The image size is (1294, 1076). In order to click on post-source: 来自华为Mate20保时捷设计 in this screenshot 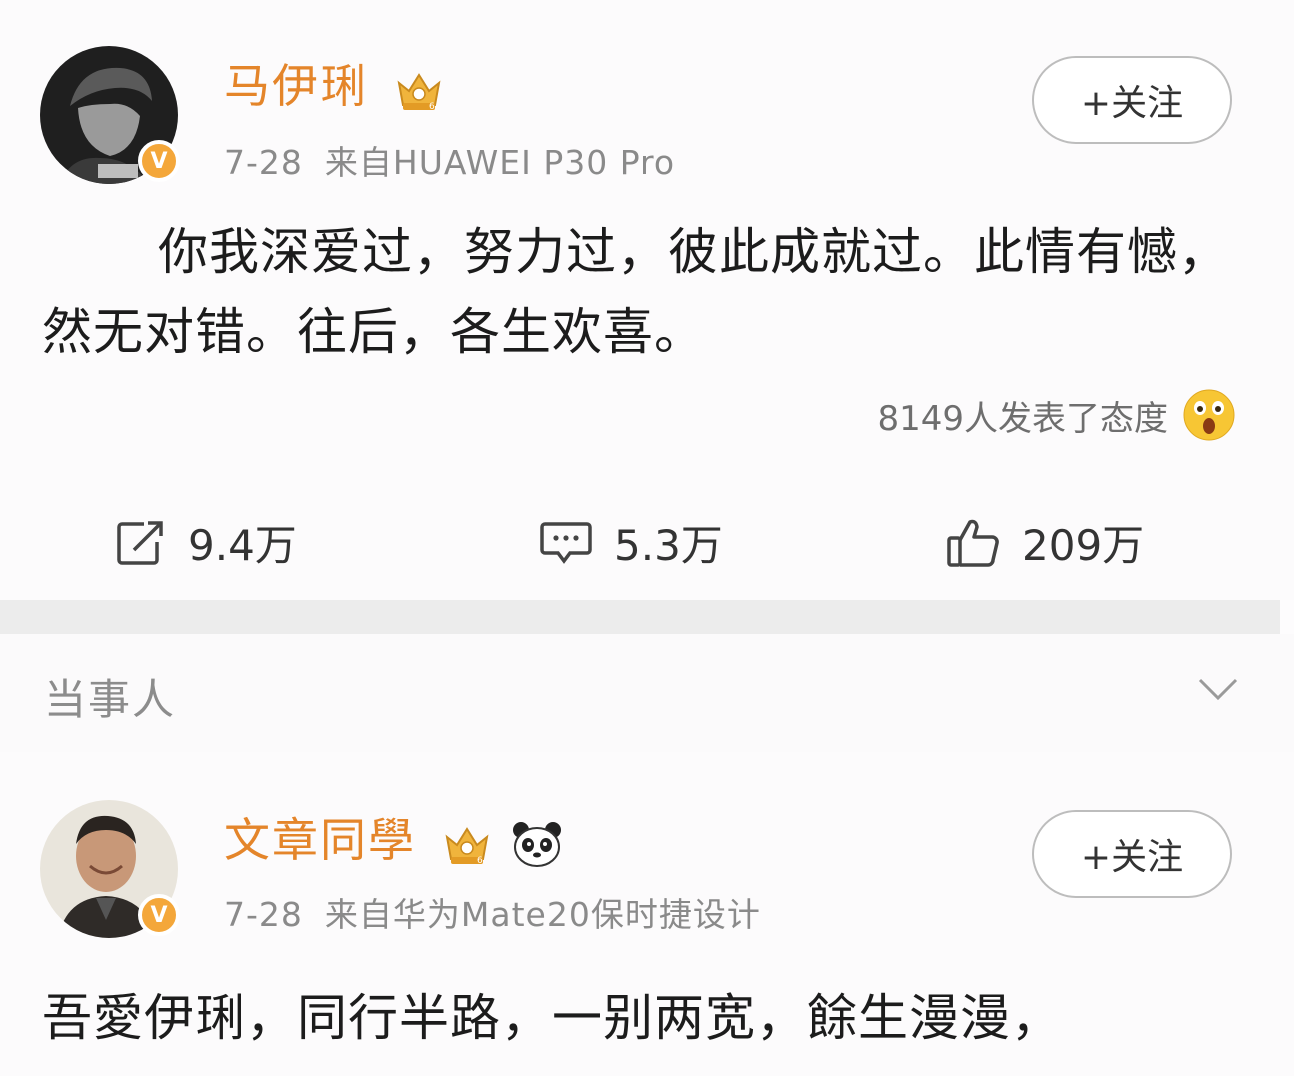, I will do `click(542, 914)`.